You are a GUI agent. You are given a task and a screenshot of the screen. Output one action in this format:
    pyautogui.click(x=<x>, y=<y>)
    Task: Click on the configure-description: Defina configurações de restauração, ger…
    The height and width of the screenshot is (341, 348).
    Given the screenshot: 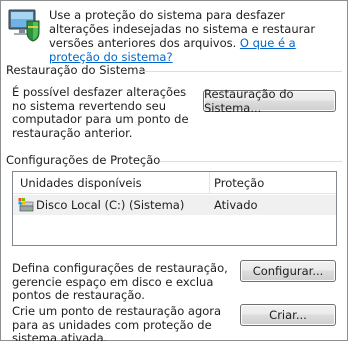 What is the action you would take?
    pyautogui.click(x=120, y=281)
    